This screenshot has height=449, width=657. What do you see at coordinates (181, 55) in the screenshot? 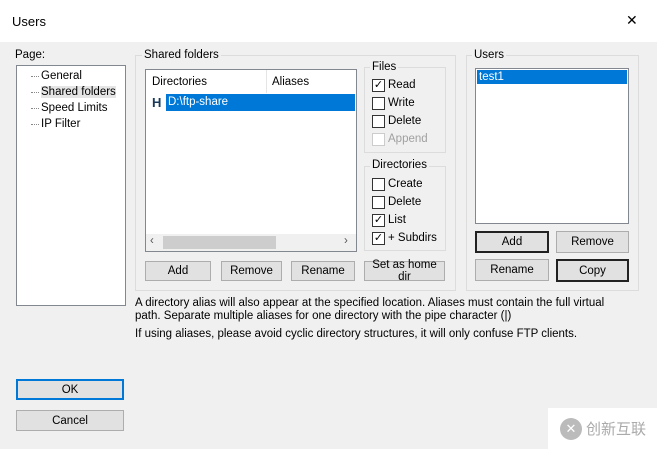
I see `shared-folders-label: Shared folders` at bounding box center [181, 55].